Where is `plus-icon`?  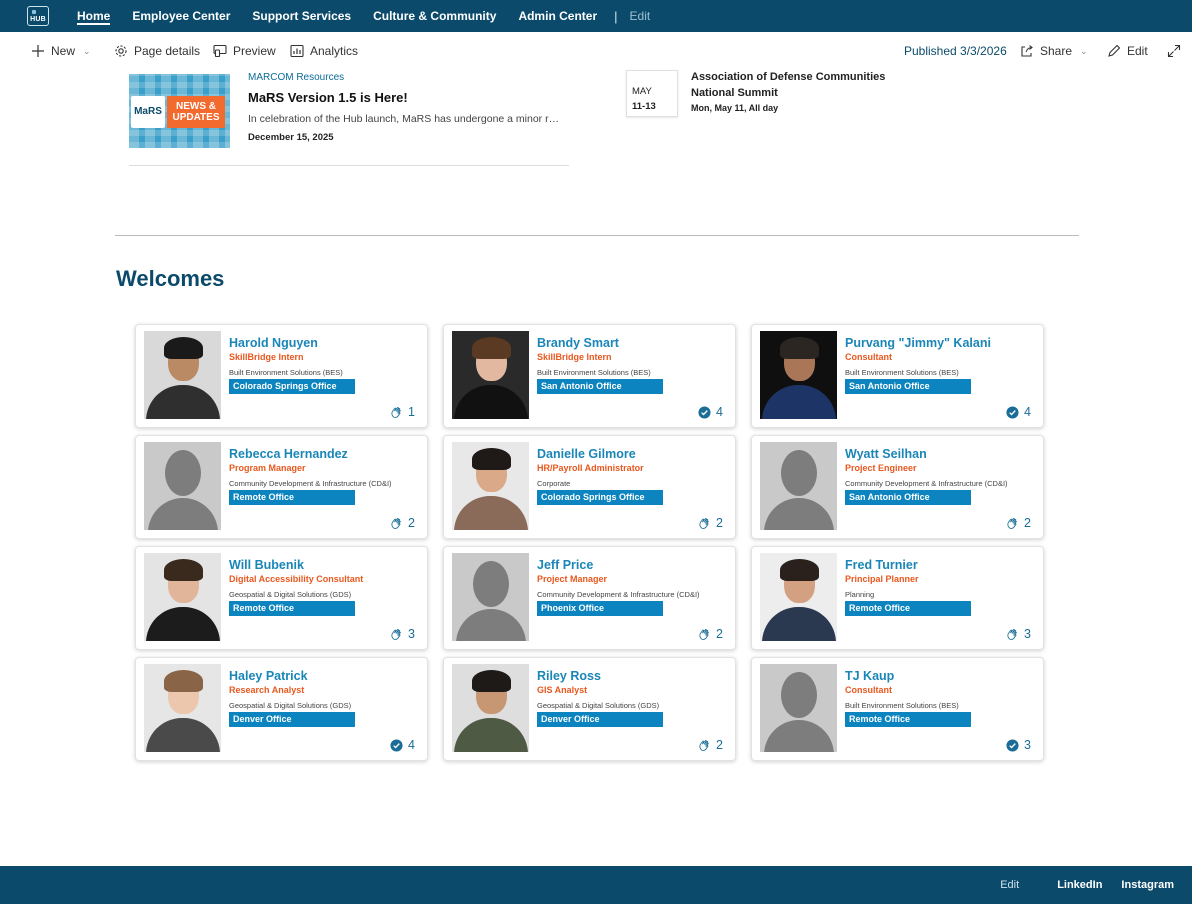 plus-icon is located at coordinates (38, 51).